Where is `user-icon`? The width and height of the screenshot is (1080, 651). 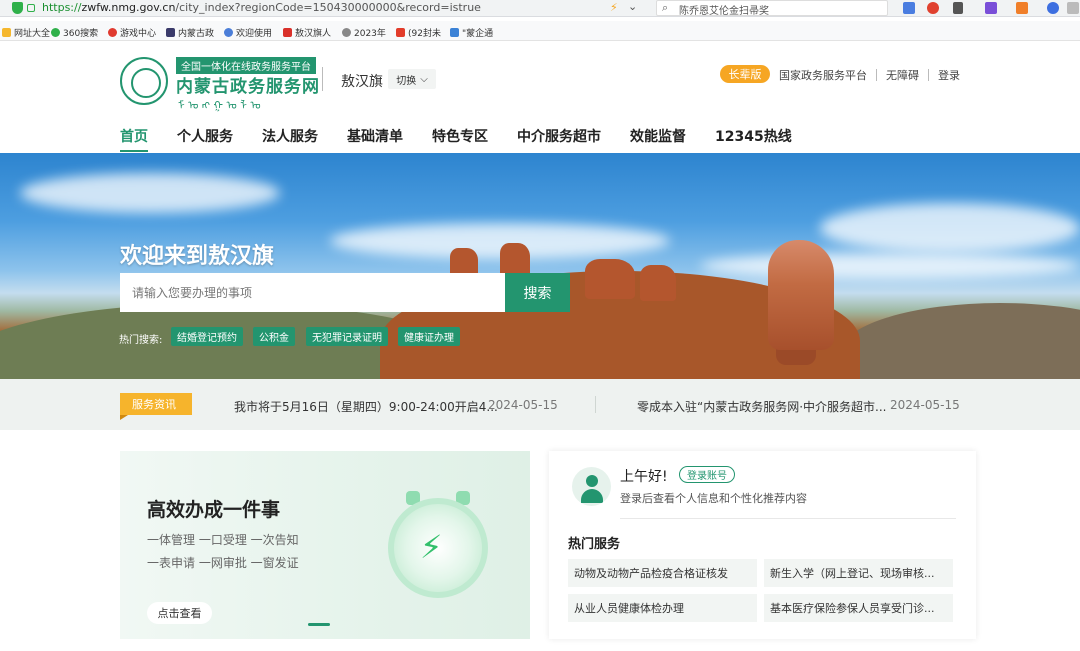 user-icon is located at coordinates (592, 481).